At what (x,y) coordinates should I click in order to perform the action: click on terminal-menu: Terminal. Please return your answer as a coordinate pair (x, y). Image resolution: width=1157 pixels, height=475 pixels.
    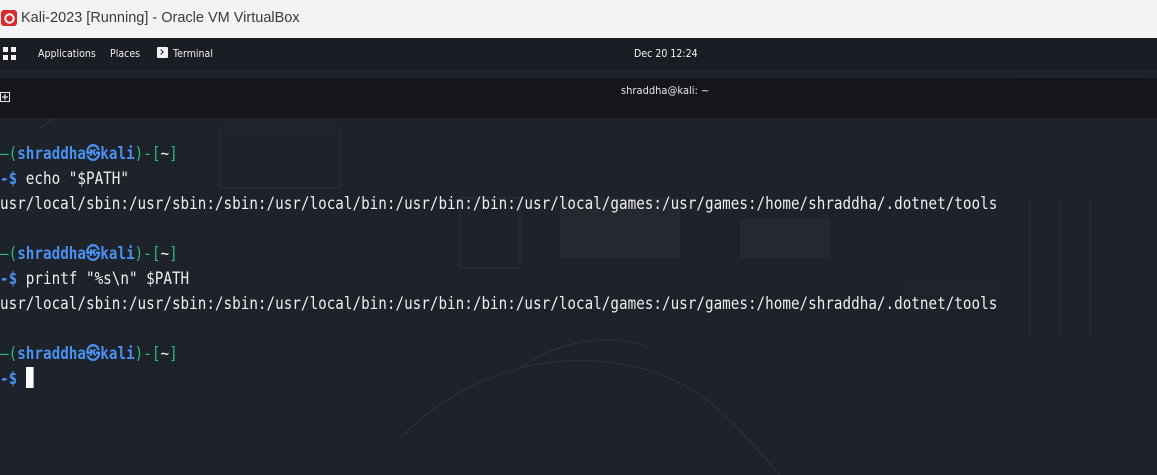
    Looking at the image, I should click on (193, 53).